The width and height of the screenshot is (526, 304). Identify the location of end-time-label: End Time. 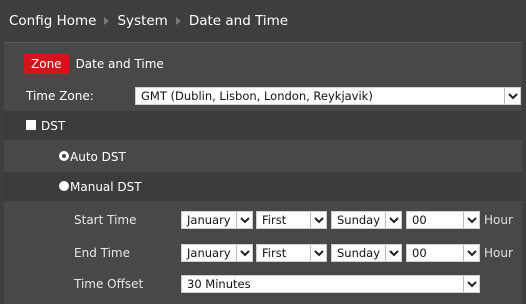
(102, 252).